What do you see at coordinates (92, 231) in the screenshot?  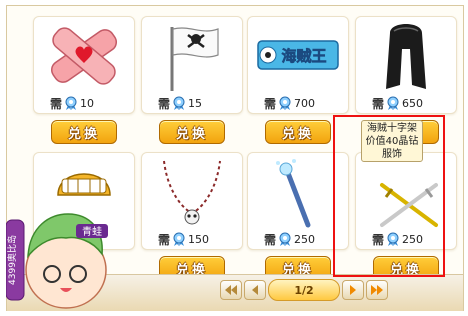 I see `mascot-tag-text: 青蛙` at bounding box center [92, 231].